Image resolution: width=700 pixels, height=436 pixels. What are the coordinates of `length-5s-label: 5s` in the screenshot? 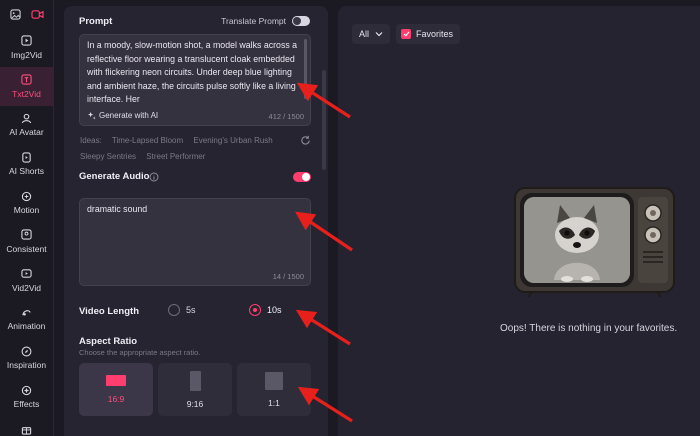 It's located at (191, 310).